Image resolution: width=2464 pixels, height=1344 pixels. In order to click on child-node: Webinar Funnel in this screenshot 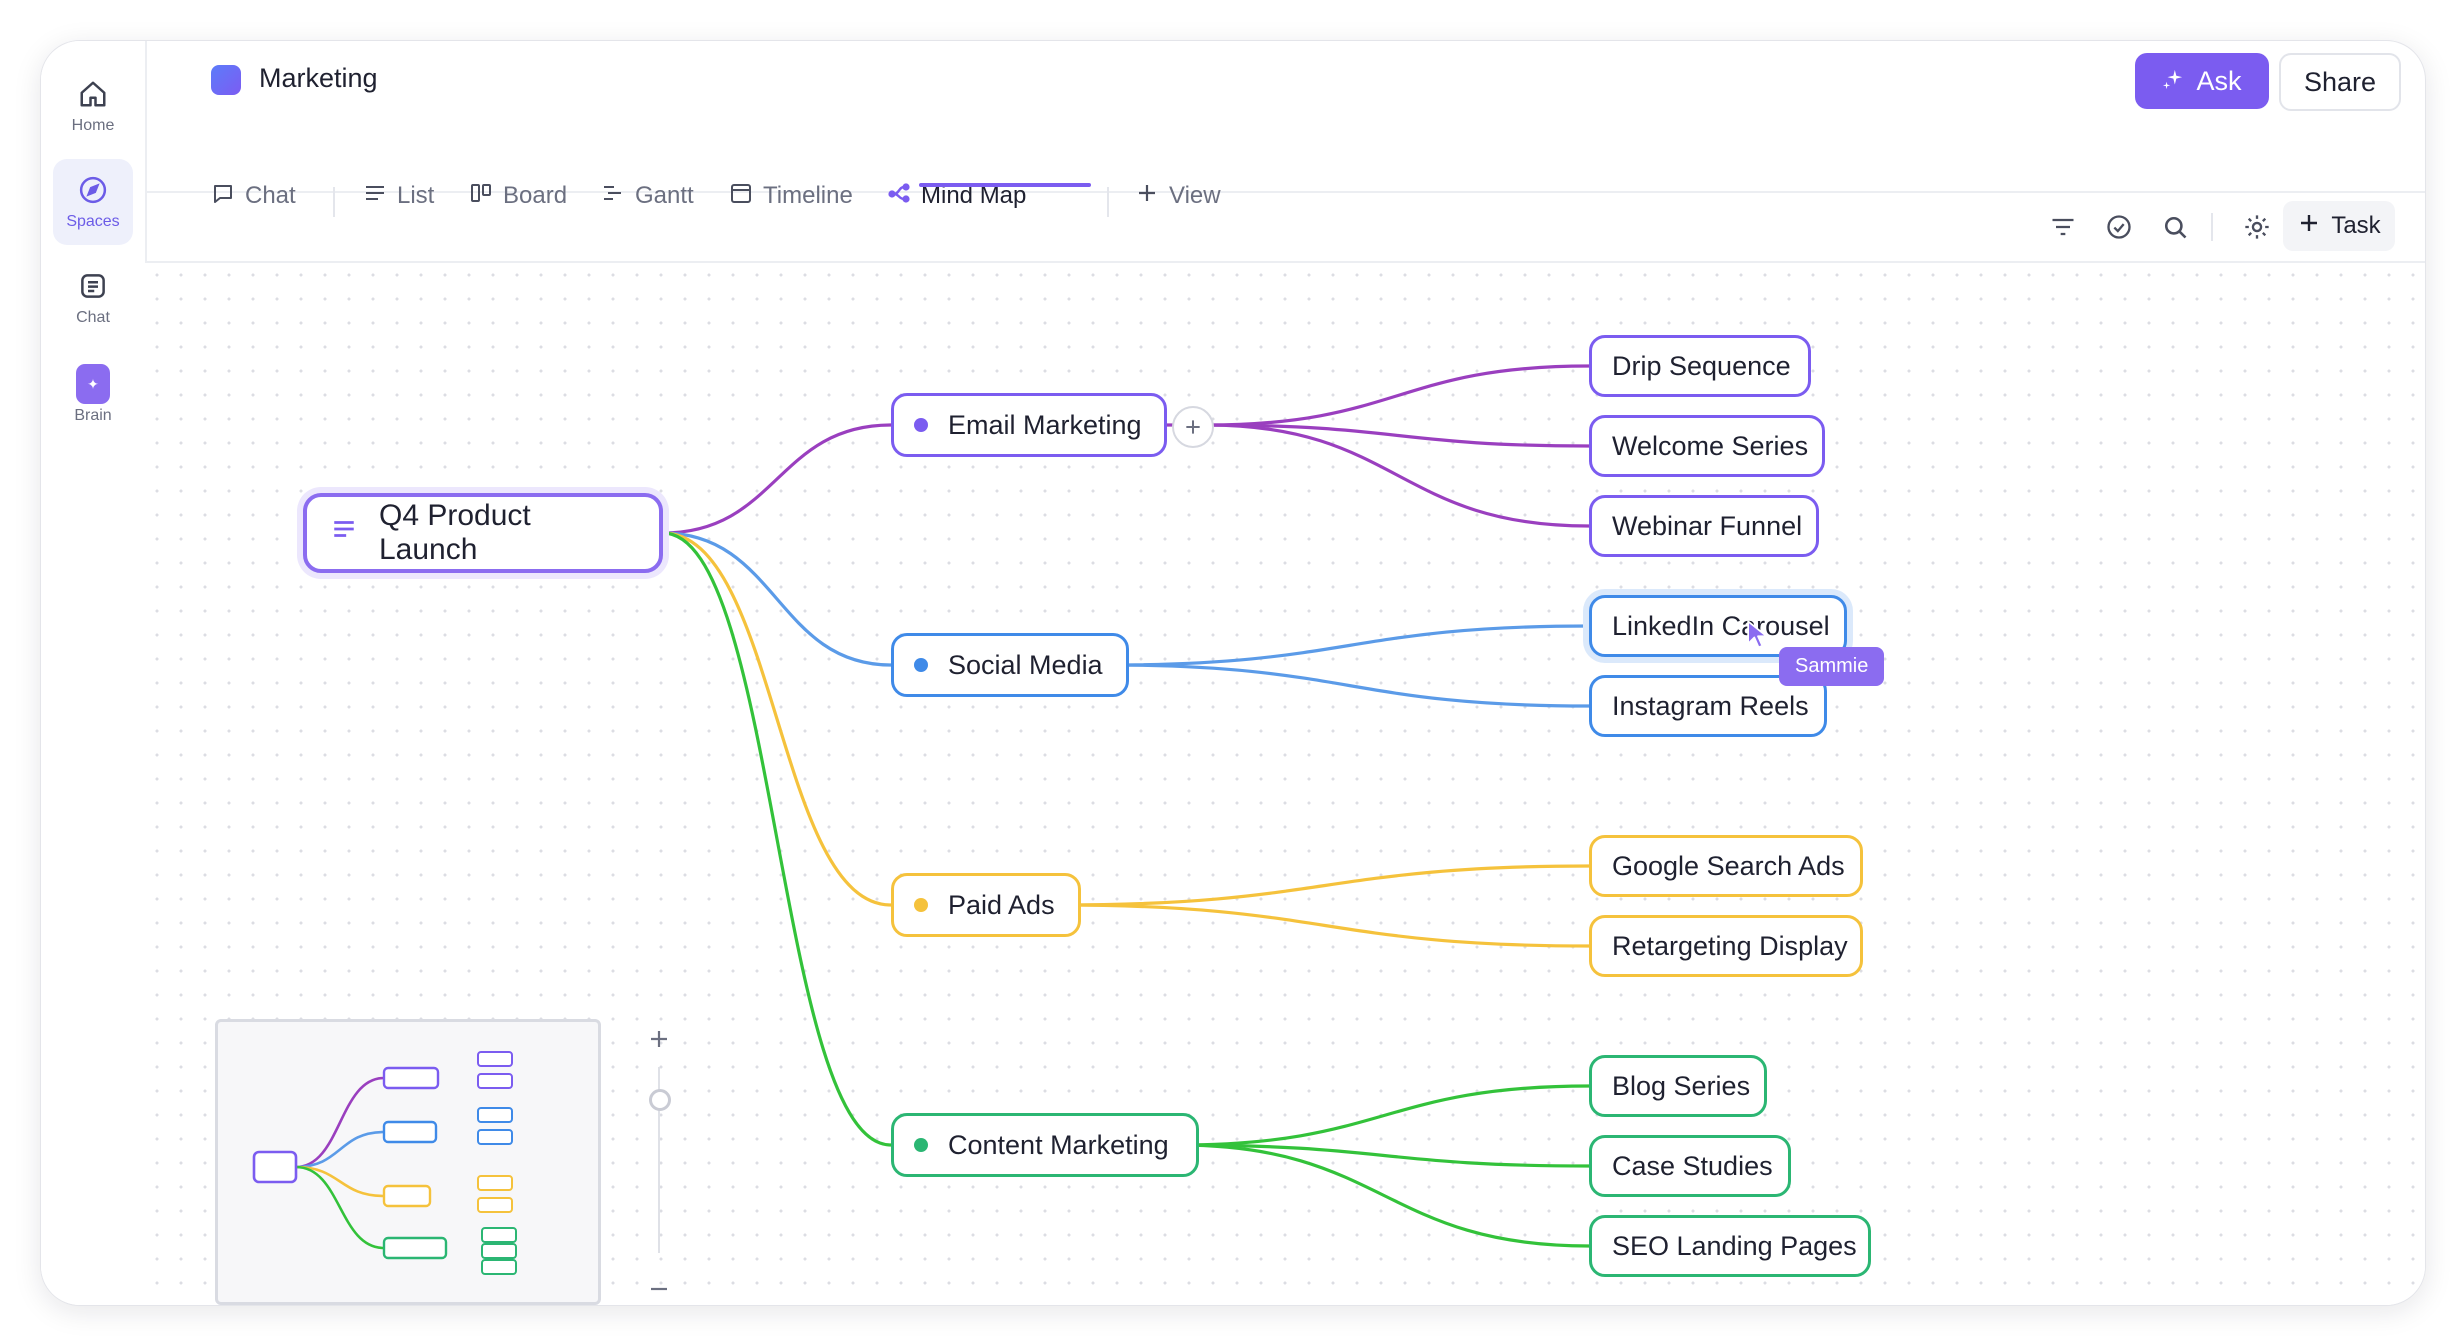, I will do `click(1704, 526)`.